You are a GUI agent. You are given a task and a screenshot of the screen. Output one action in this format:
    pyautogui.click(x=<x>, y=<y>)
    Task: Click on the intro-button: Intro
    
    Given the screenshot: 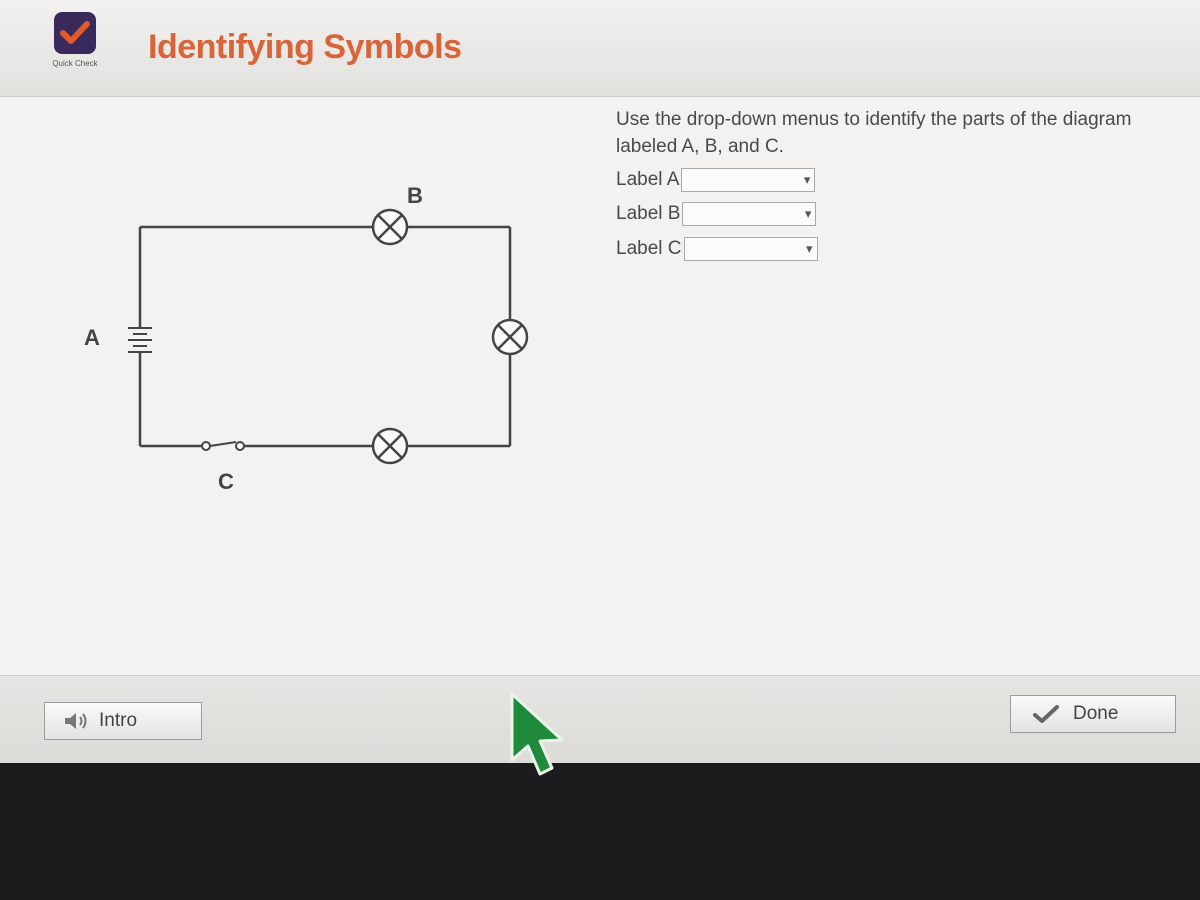 What is the action you would take?
    pyautogui.click(x=123, y=721)
    